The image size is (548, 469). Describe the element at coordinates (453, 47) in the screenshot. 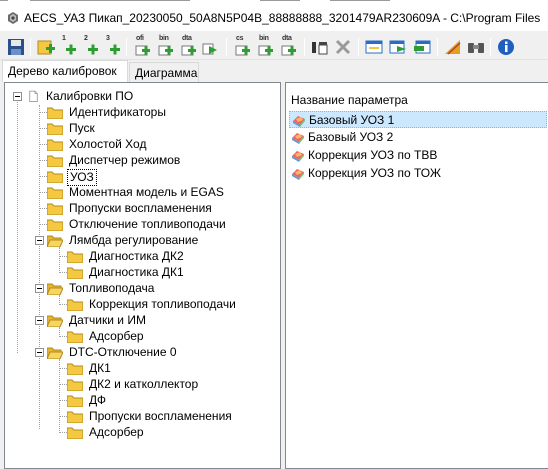

I see `ramp-icon` at that location.